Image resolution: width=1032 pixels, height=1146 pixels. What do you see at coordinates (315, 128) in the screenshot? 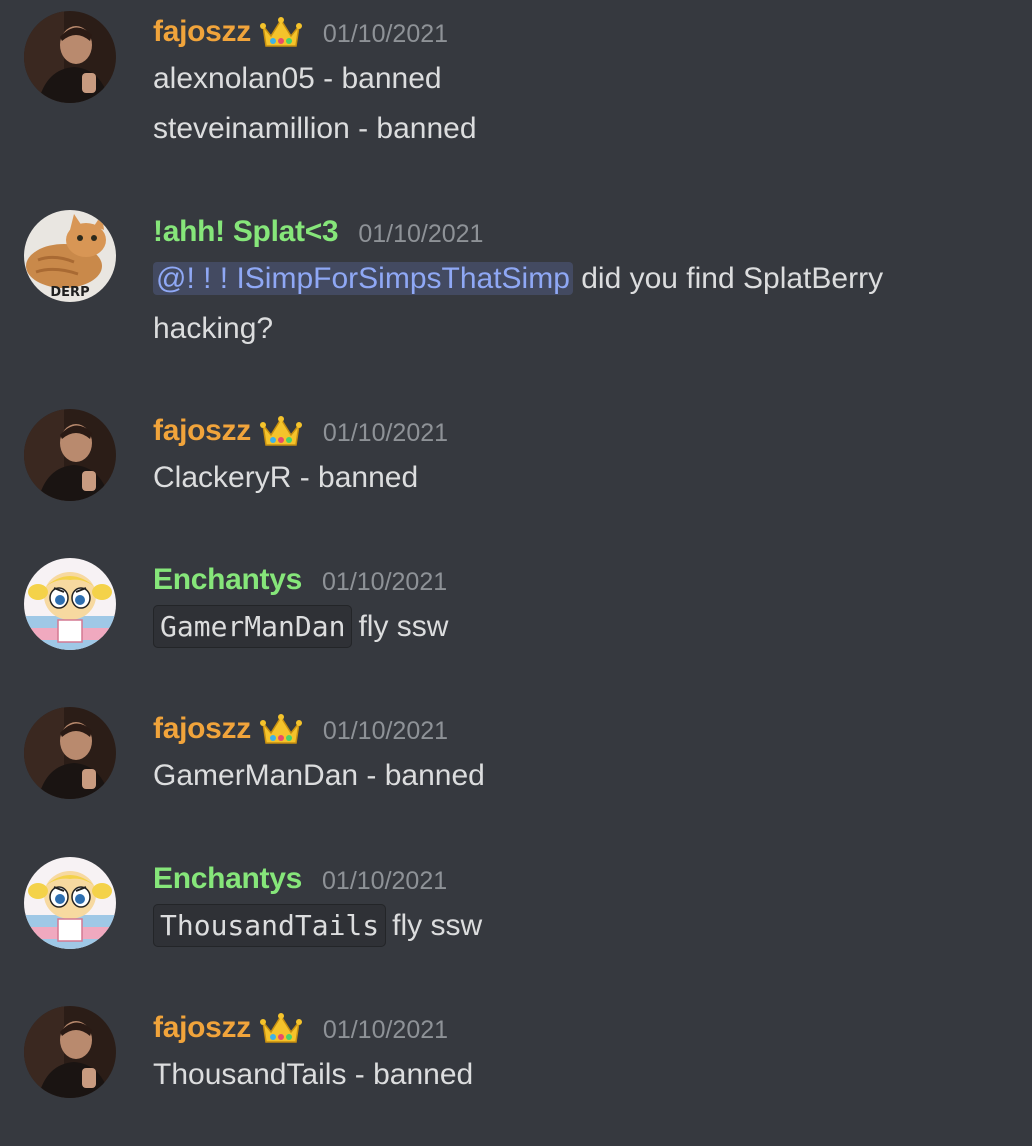
I see `message-text: steveinamillion - banned` at bounding box center [315, 128].